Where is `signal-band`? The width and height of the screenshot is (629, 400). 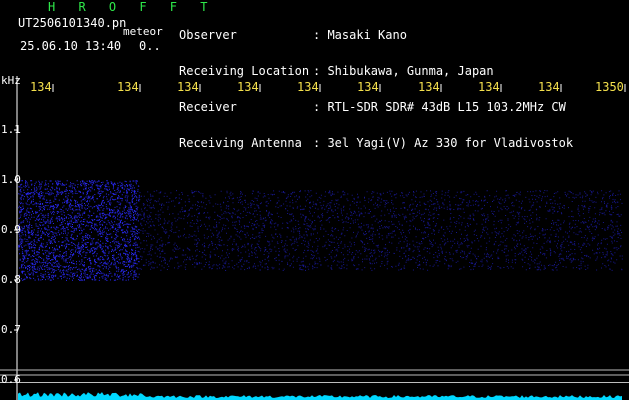
signal-band is located at coordinates (79, 230).